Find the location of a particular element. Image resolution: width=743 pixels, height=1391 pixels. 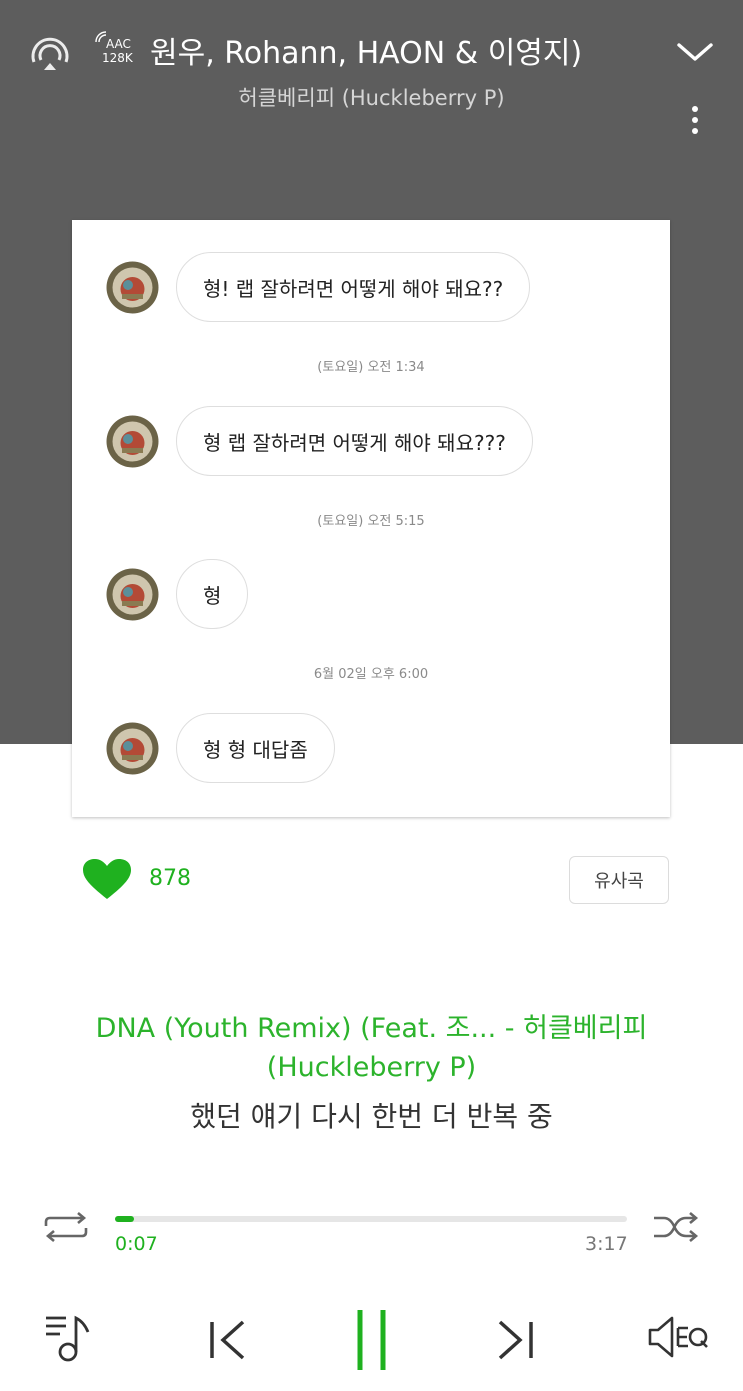

more-options-icon is located at coordinates (695, 120).